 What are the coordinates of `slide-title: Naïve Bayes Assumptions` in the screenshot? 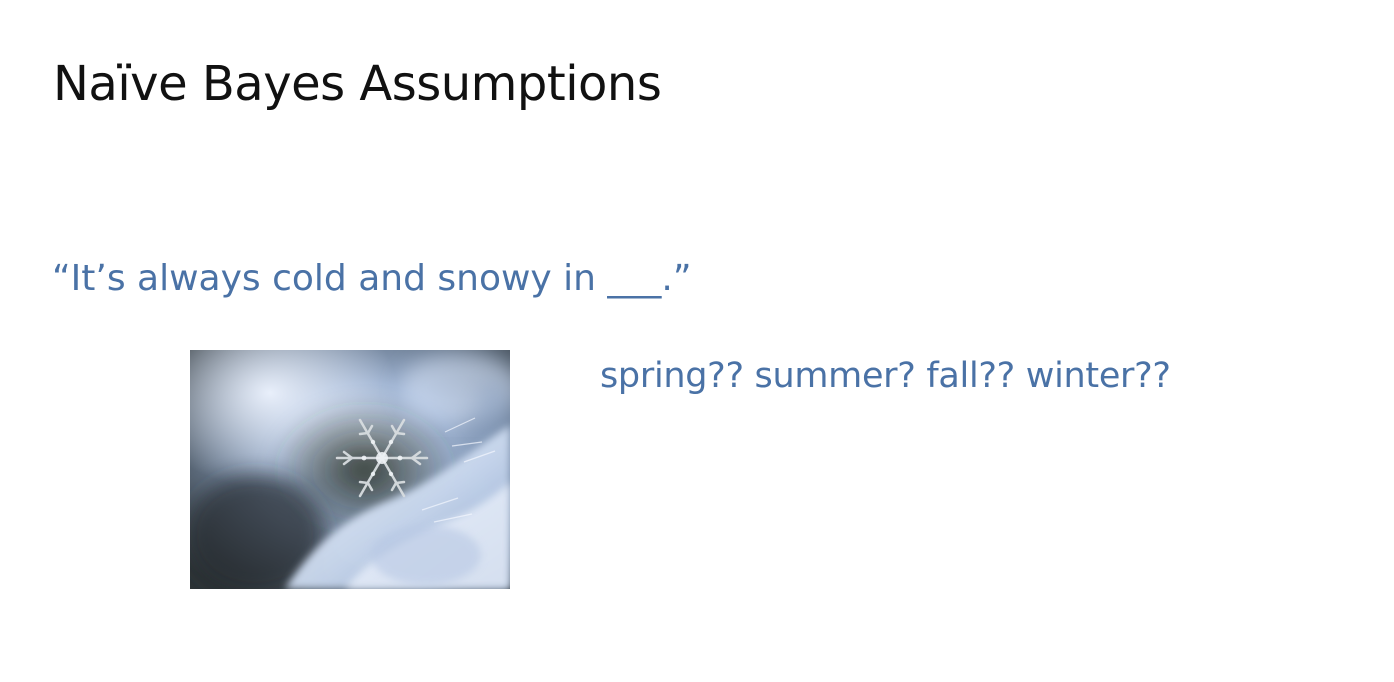 It's located at (357, 84).